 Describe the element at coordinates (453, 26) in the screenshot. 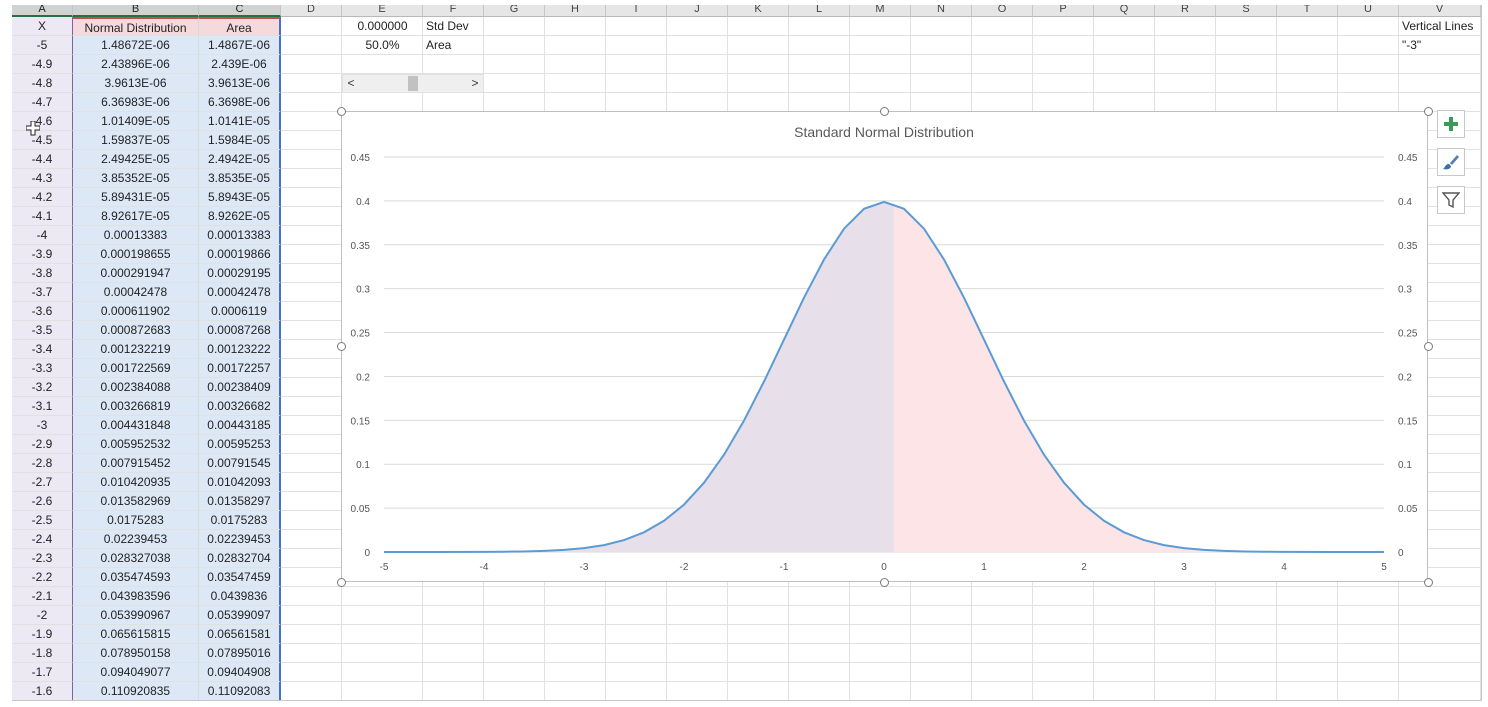

I see `std-dev-label: Std Dev` at that location.